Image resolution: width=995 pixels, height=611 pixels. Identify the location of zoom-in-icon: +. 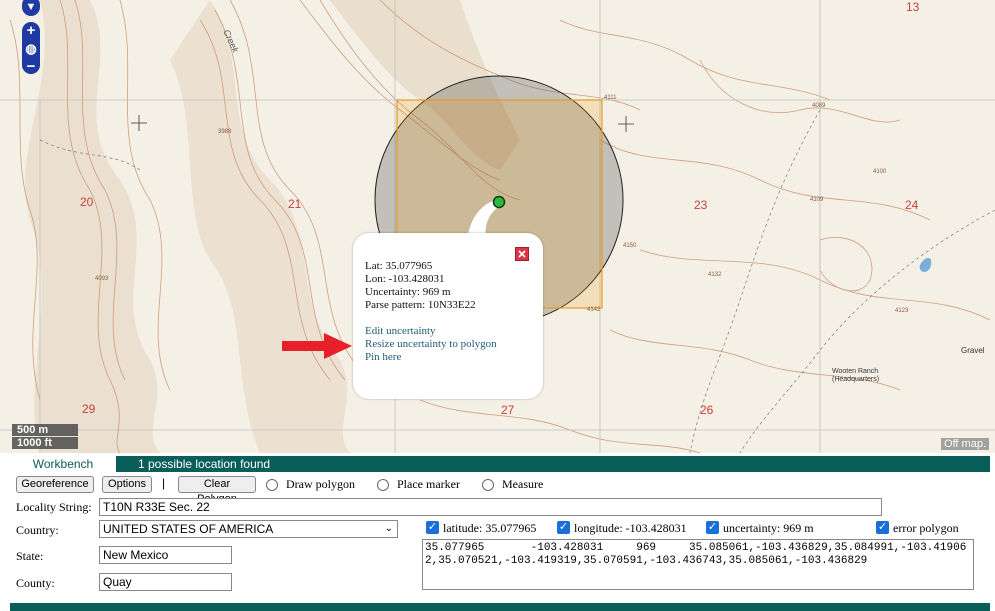
(31, 31).